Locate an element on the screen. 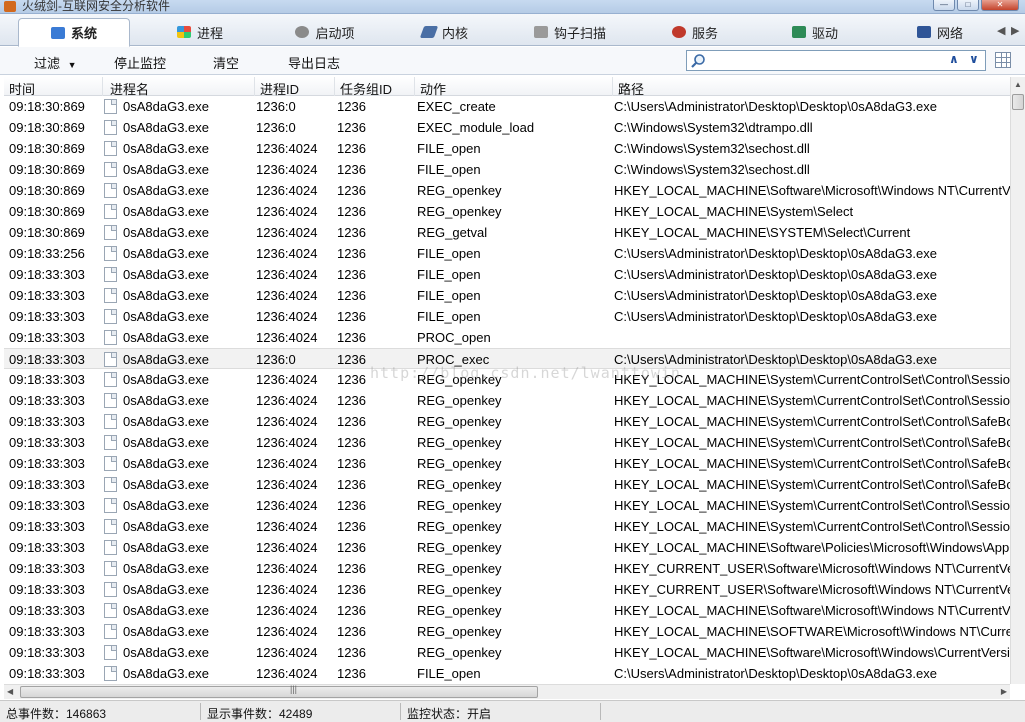  tab-scroll-right-icon: ▶ is located at coordinates (1015, 30).